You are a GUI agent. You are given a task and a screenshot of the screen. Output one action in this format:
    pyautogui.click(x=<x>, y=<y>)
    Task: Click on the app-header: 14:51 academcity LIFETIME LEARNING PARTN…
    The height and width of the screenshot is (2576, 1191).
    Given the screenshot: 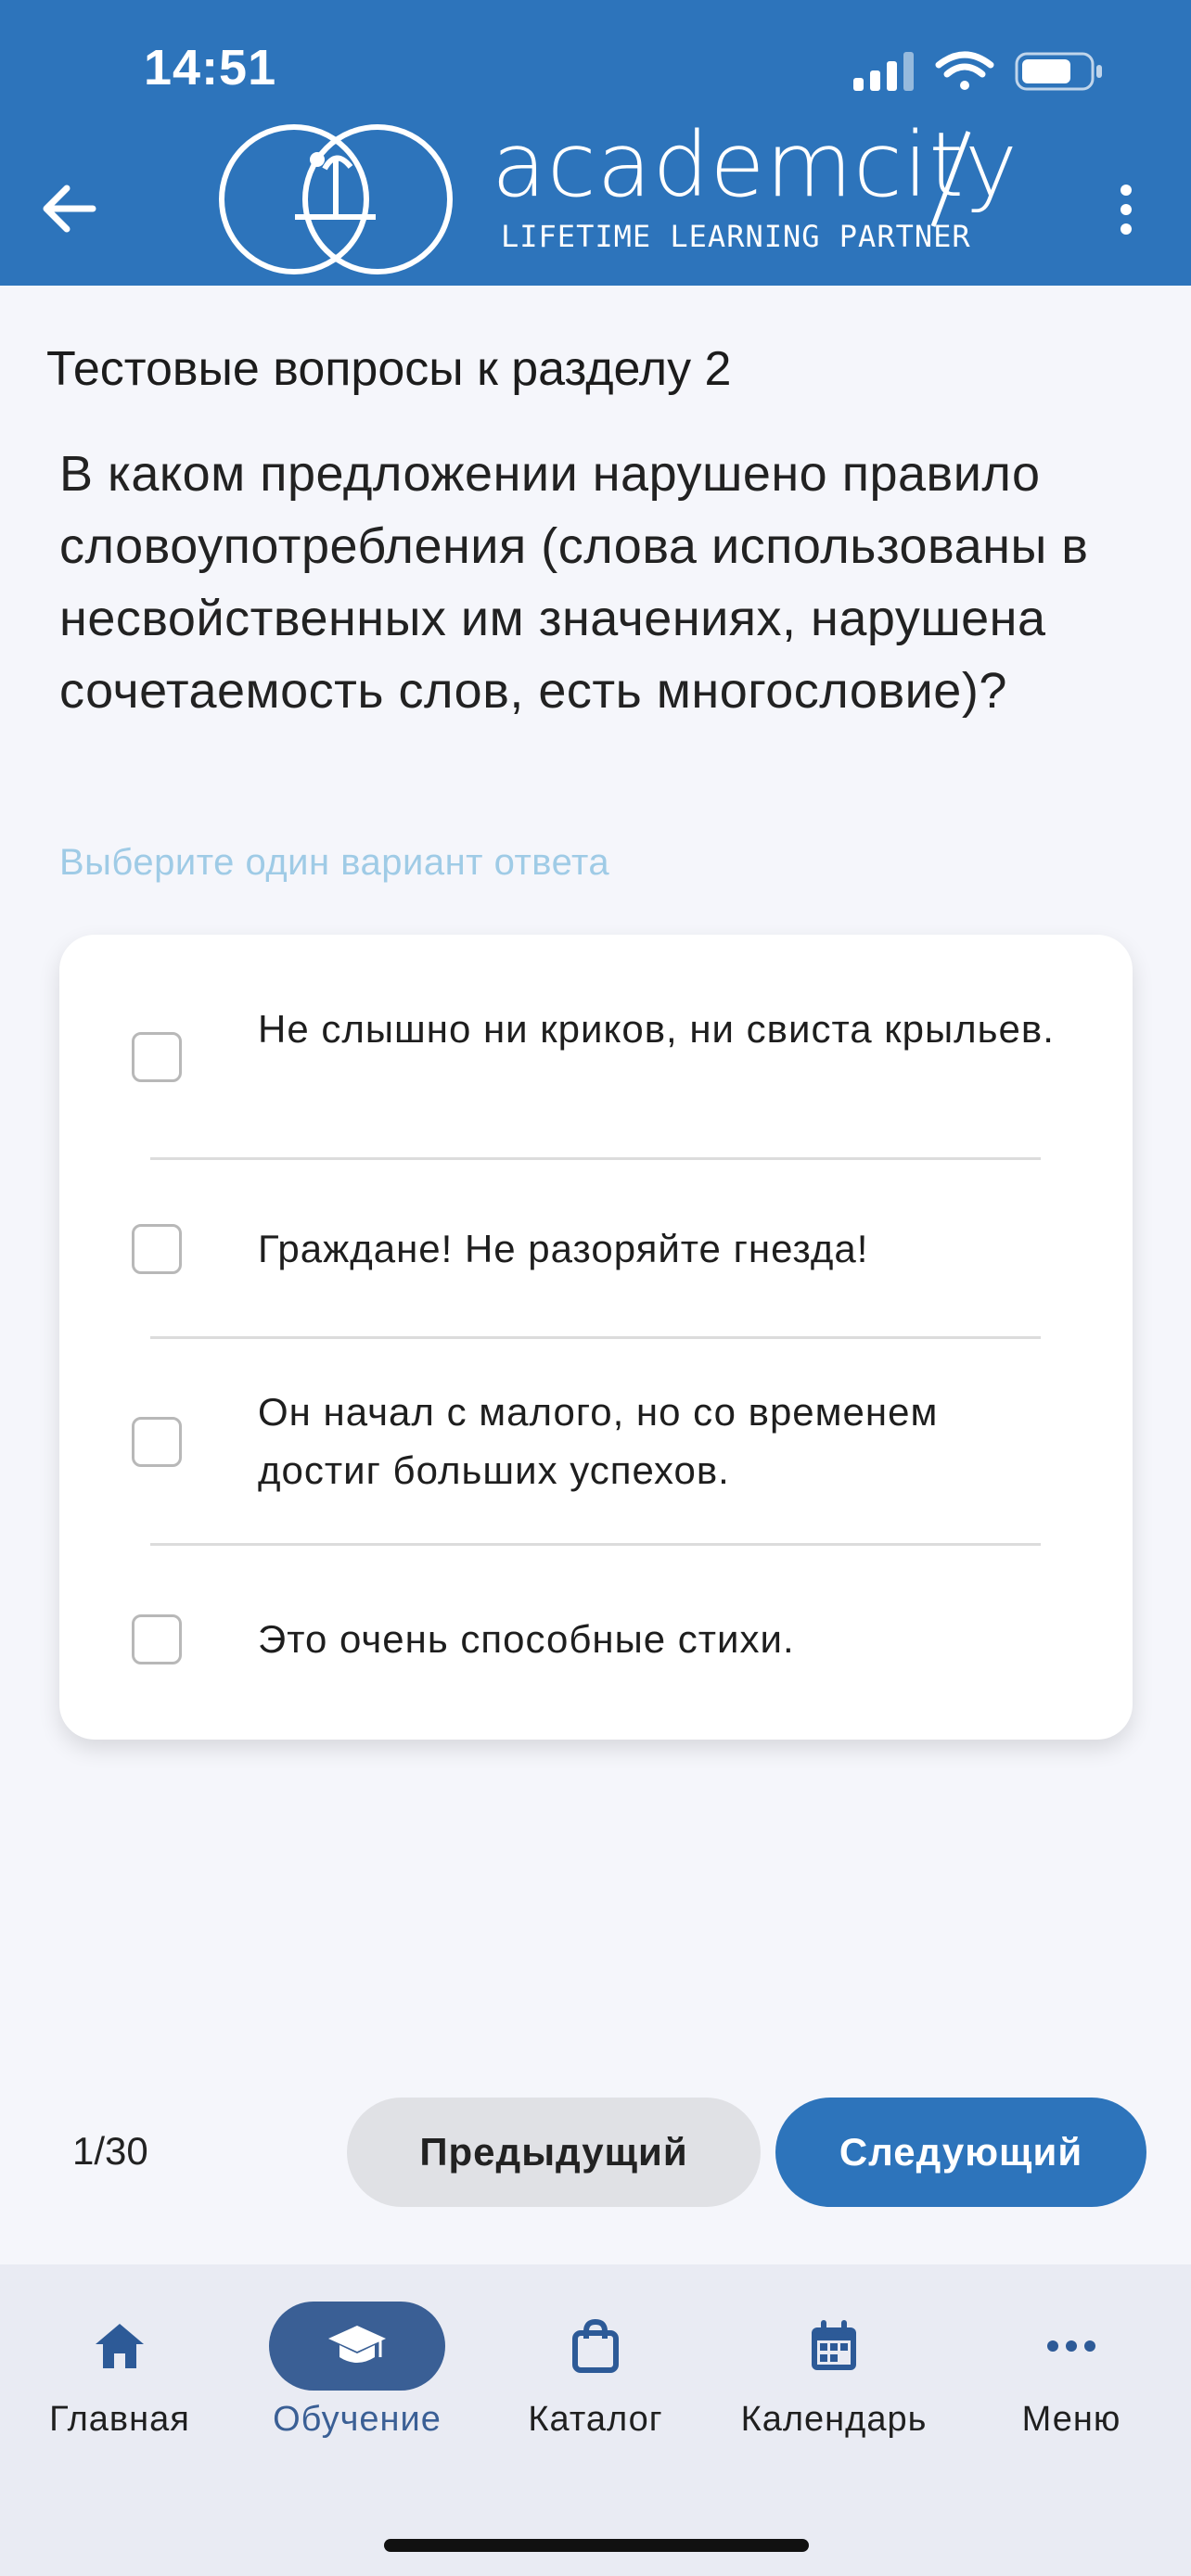 What is the action you would take?
    pyautogui.click(x=595, y=143)
    